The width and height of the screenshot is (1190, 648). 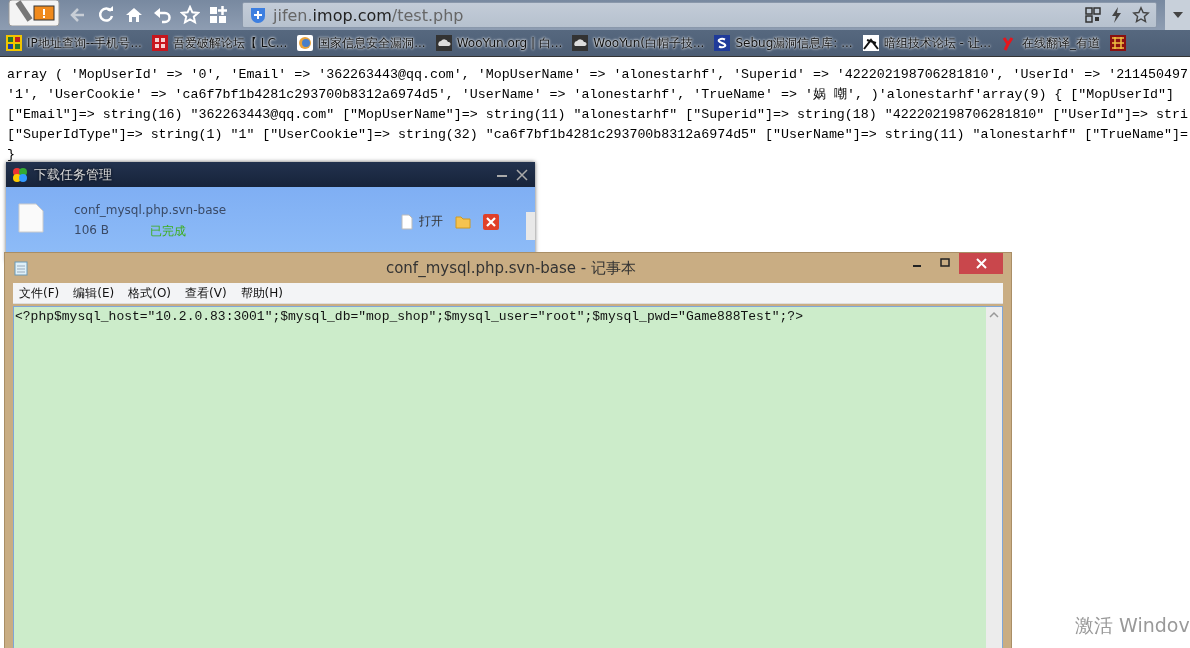 I want to click on menu-item: 编辑(E), so click(x=94, y=293).